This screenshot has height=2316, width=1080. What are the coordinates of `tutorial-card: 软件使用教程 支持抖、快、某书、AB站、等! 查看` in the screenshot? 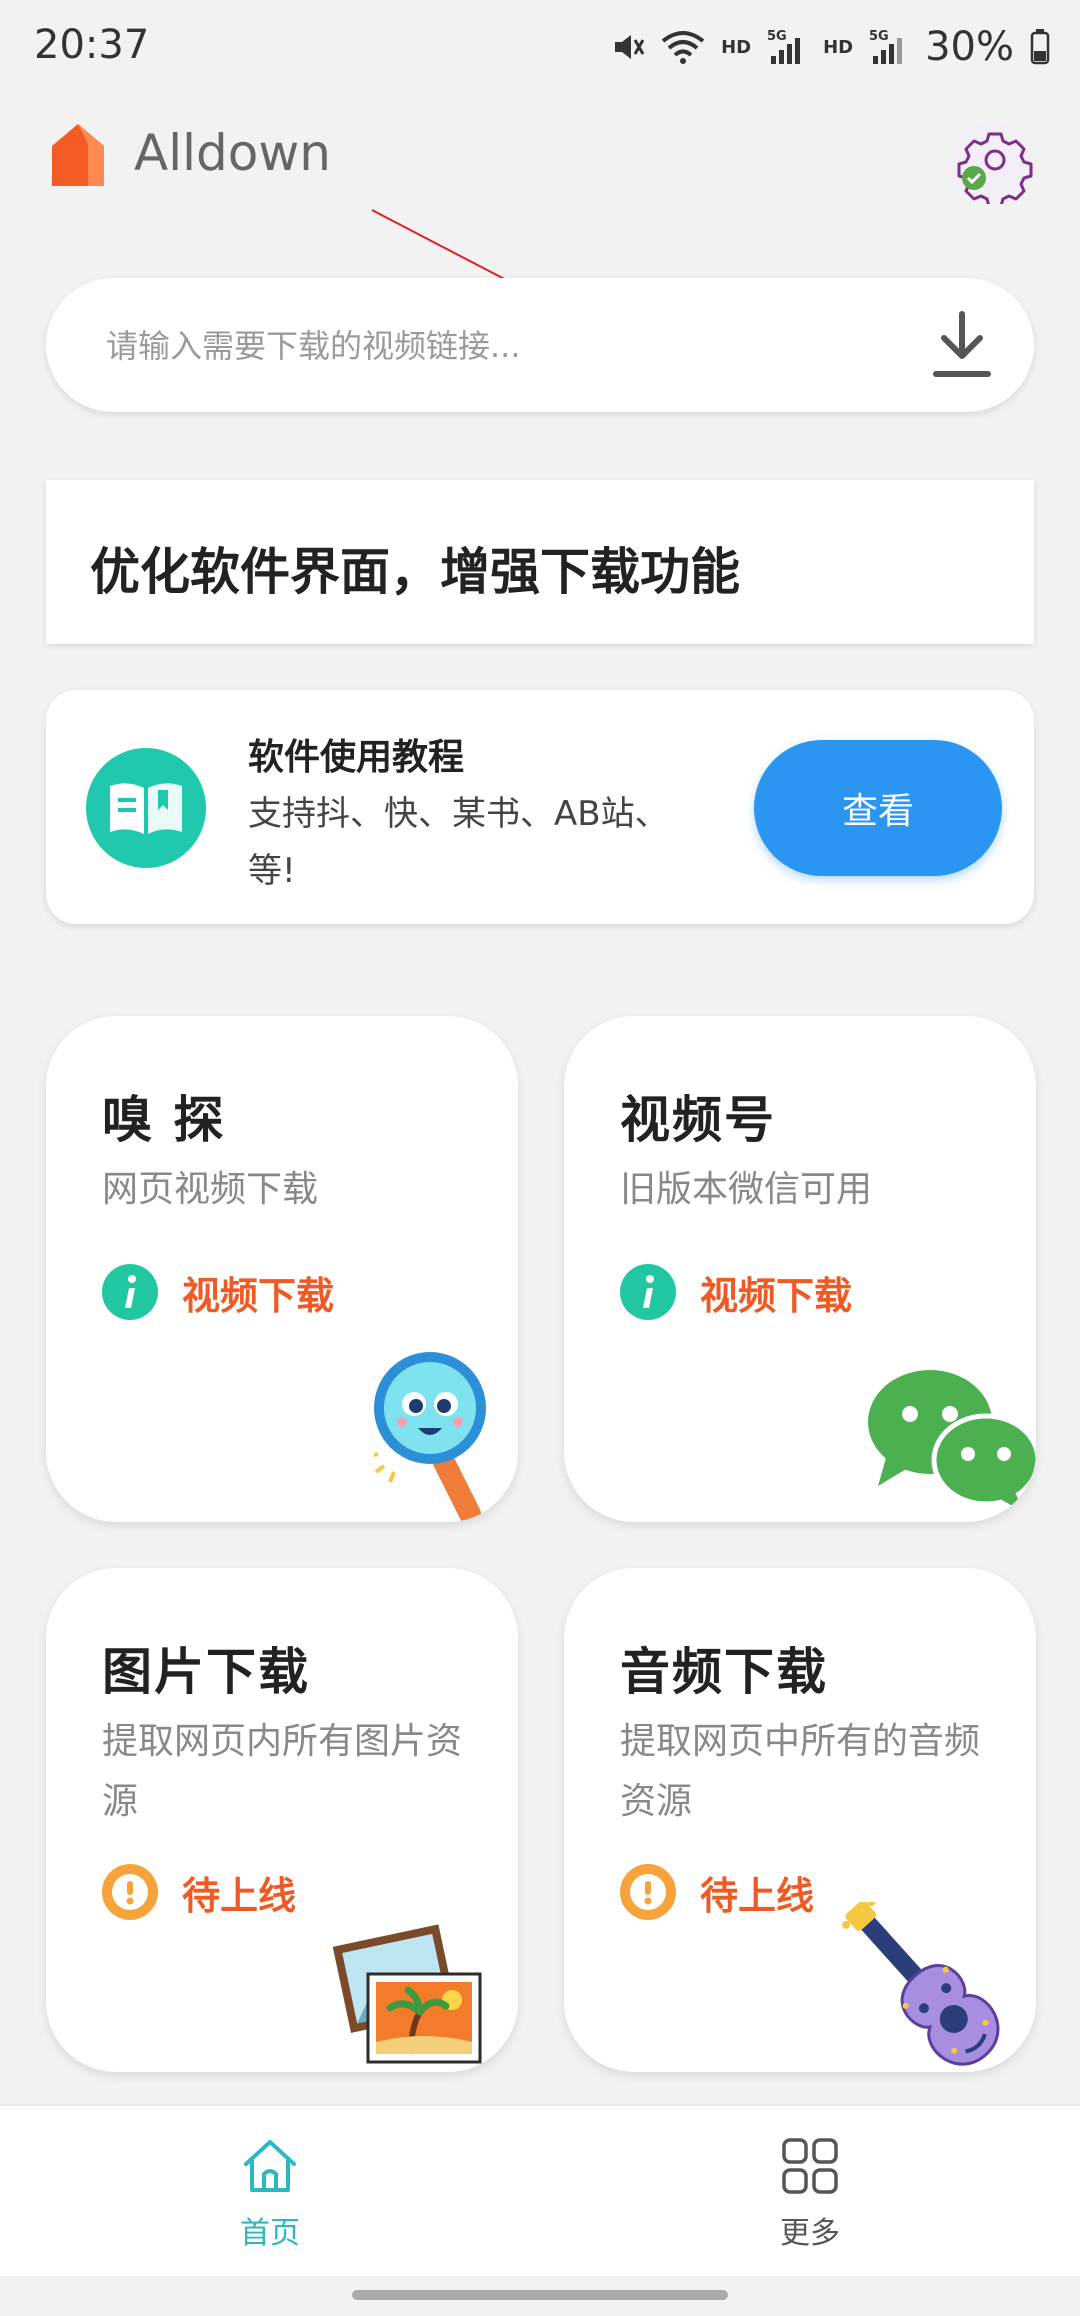 It's located at (540, 807).